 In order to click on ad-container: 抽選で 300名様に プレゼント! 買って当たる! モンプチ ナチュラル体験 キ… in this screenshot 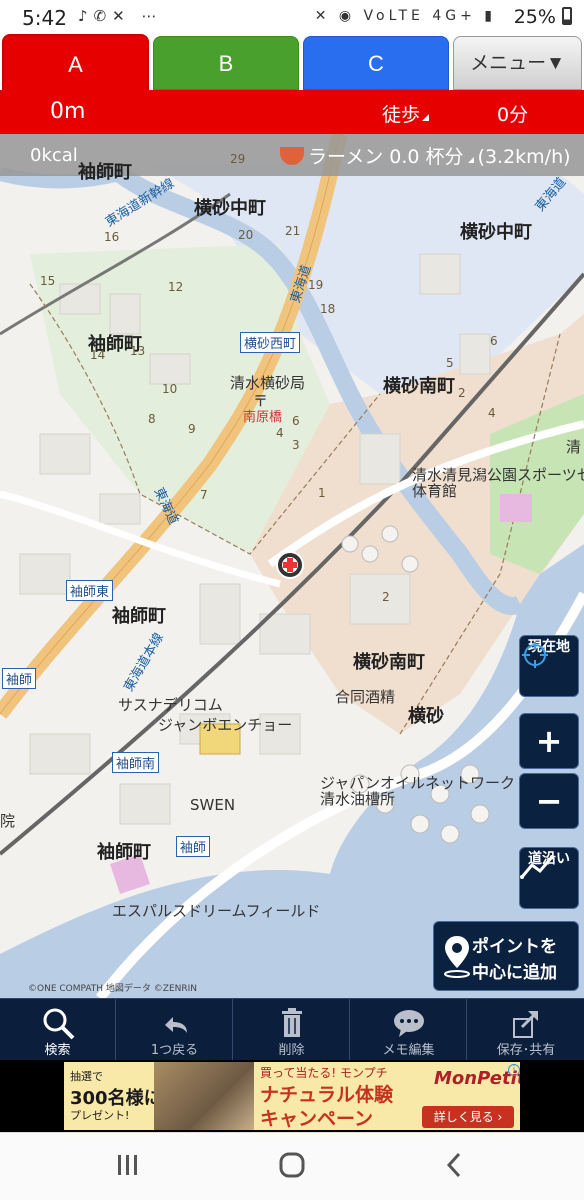, I will do `click(292, 1096)`.